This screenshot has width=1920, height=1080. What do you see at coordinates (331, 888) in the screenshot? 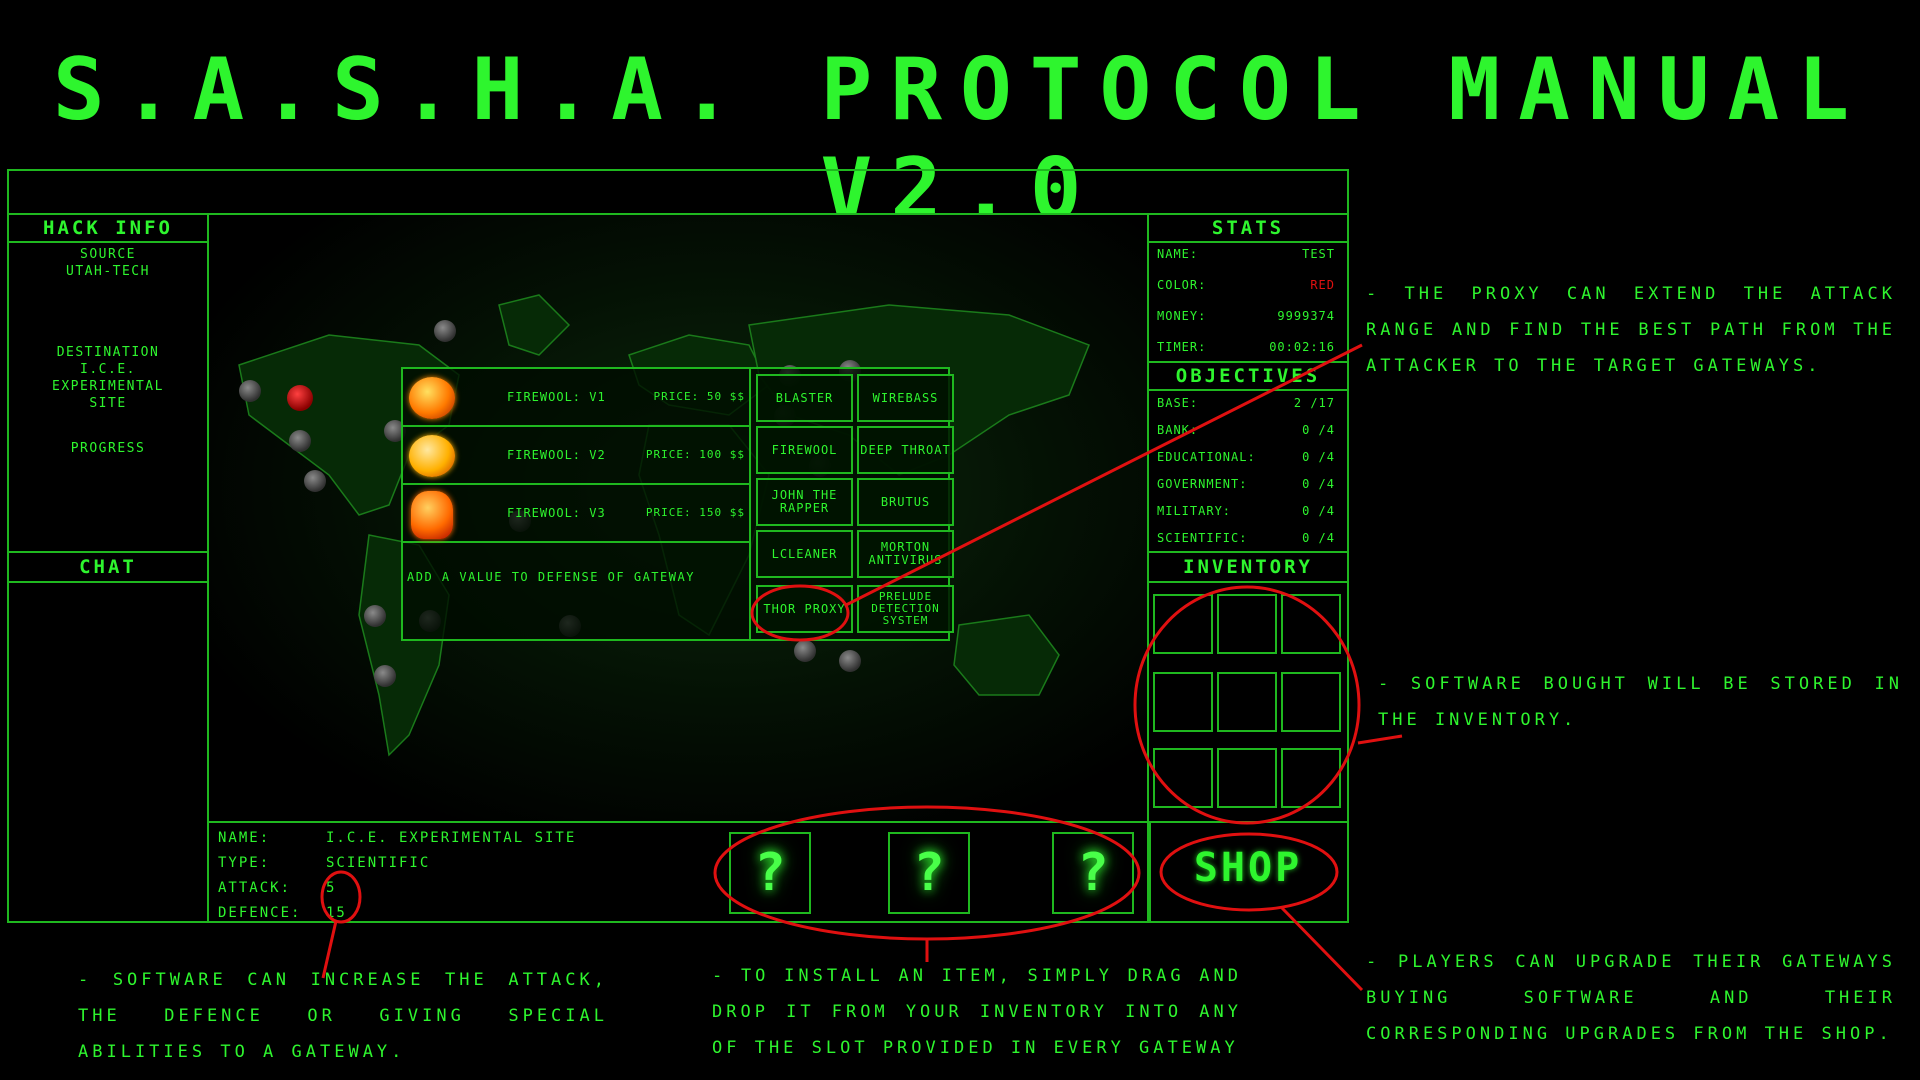
I see `gateway-attack-value: 5` at bounding box center [331, 888].